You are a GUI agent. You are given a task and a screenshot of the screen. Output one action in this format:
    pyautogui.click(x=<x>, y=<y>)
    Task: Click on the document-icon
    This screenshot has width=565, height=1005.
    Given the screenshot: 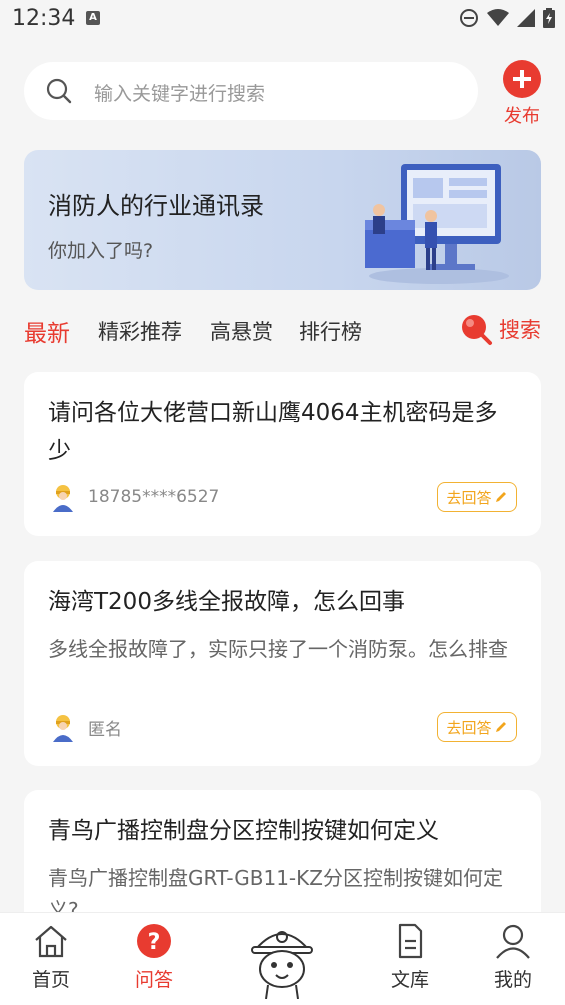 What is the action you would take?
    pyautogui.click(x=410, y=941)
    